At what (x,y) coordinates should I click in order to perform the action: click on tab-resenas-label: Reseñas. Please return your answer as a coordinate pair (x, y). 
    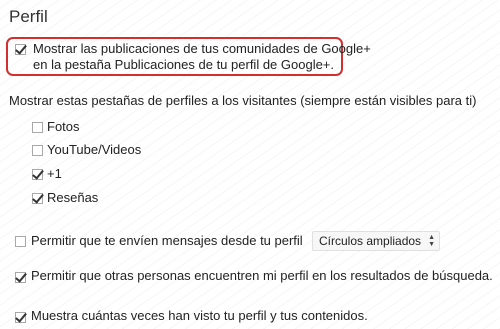
    Looking at the image, I should click on (73, 197).